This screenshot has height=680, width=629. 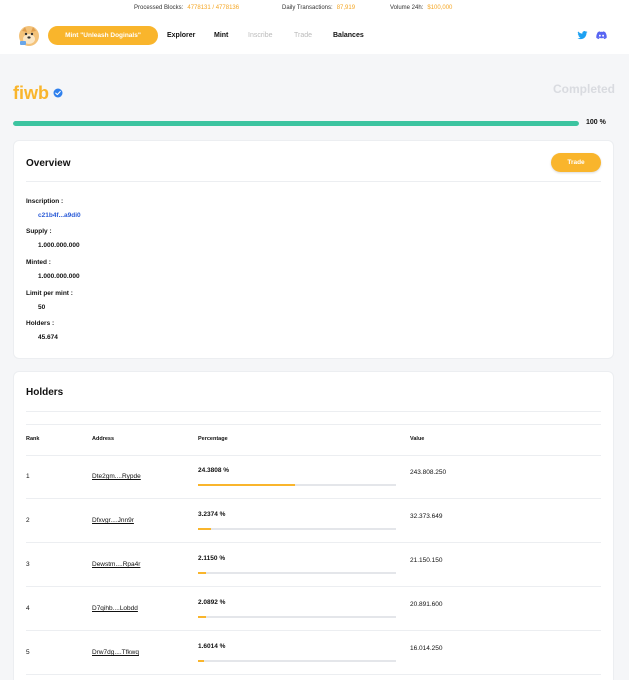 I want to click on inscription-label: Inscription :, so click(x=45, y=201).